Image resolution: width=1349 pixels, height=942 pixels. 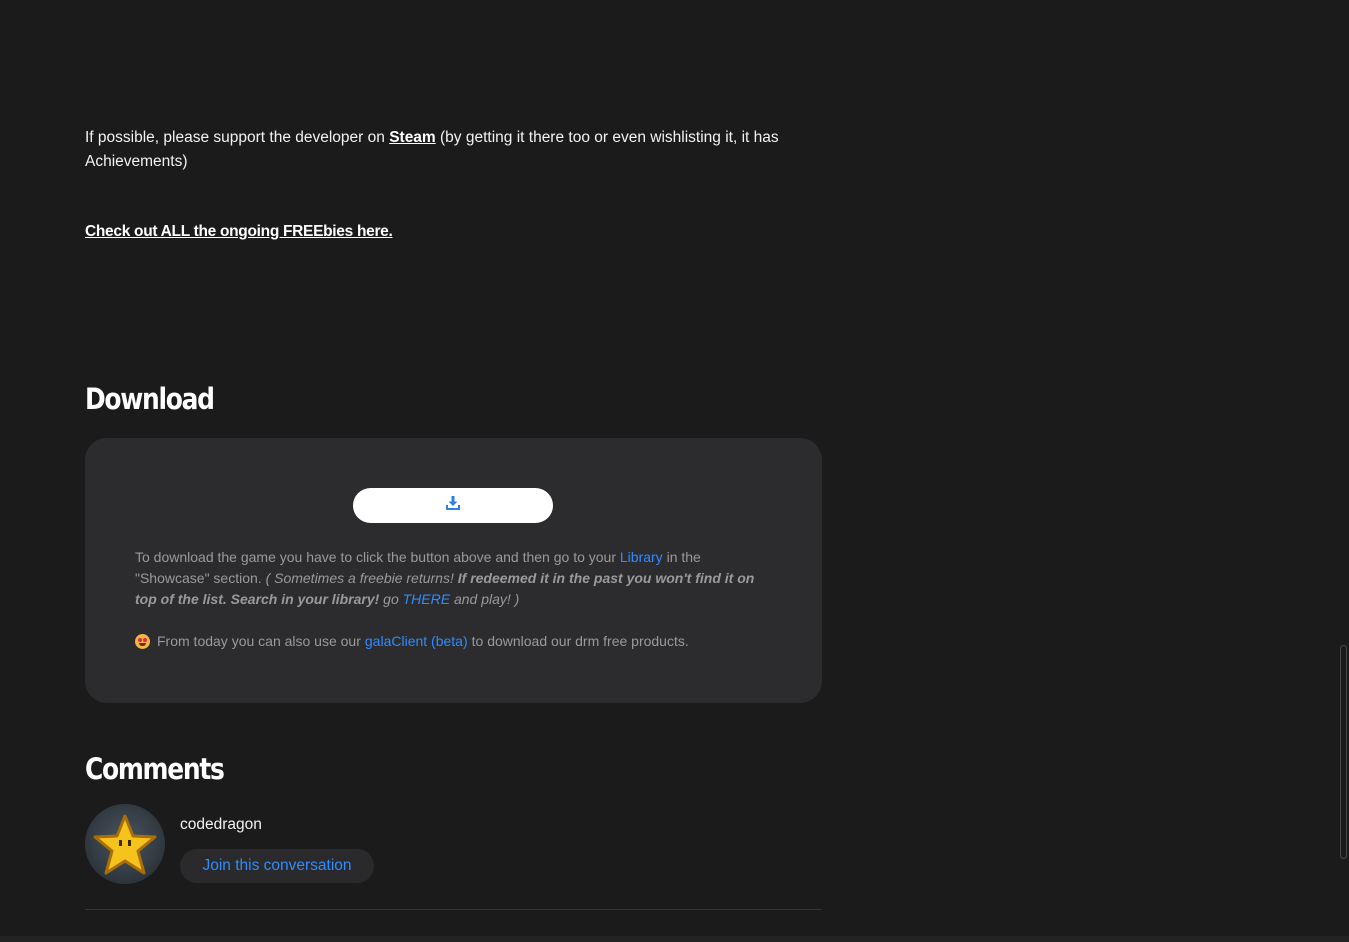 What do you see at coordinates (155, 769) in the screenshot?
I see `comments-heading: Comments` at bounding box center [155, 769].